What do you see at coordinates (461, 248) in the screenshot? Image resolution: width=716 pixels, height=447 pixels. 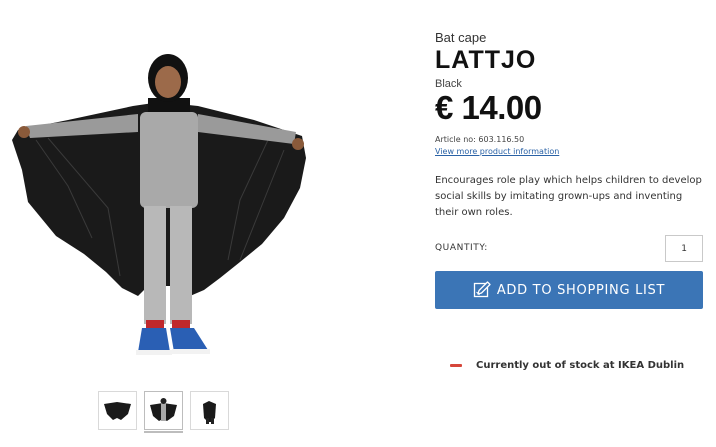 I see `quantity-label: QUANTITY:` at bounding box center [461, 248].